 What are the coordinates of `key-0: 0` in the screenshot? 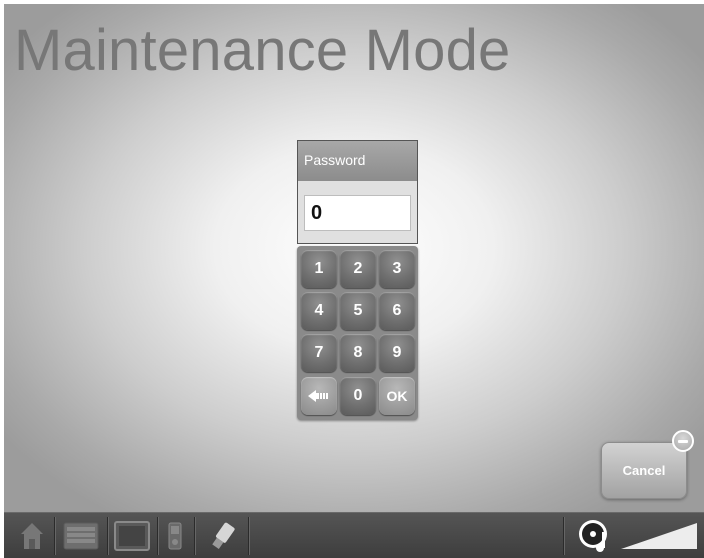 It's located at (358, 396).